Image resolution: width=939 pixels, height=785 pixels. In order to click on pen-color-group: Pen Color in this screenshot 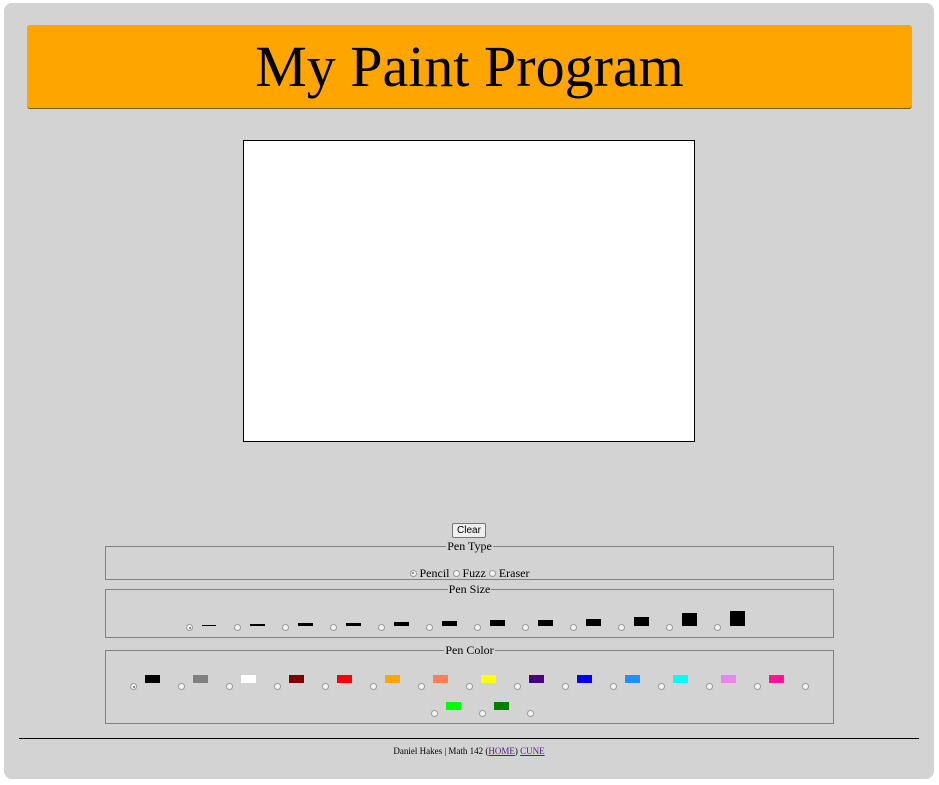, I will do `click(469, 684)`.